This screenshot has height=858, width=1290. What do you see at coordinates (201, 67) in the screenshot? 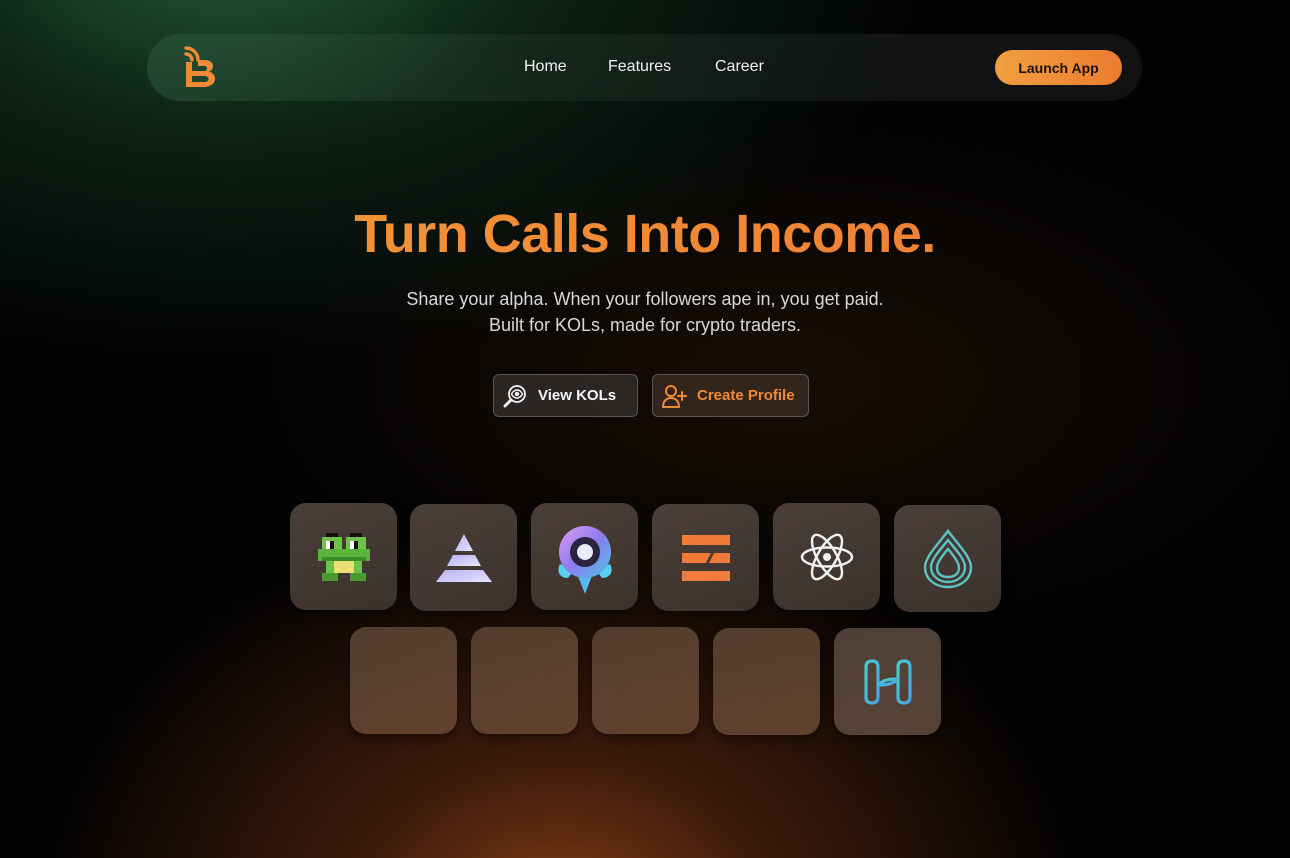
I see `brand-b-logo-icon` at bounding box center [201, 67].